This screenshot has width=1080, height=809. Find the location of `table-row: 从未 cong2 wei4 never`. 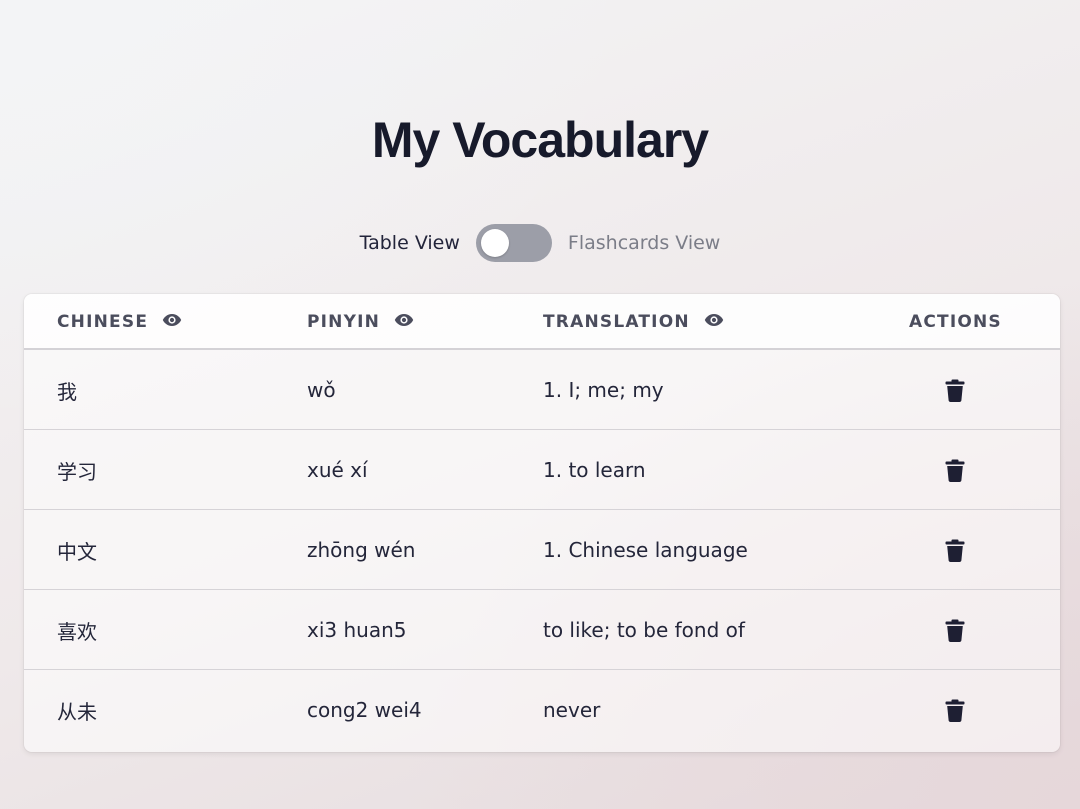

table-row: 从未 cong2 wei4 never is located at coordinates (542, 710).